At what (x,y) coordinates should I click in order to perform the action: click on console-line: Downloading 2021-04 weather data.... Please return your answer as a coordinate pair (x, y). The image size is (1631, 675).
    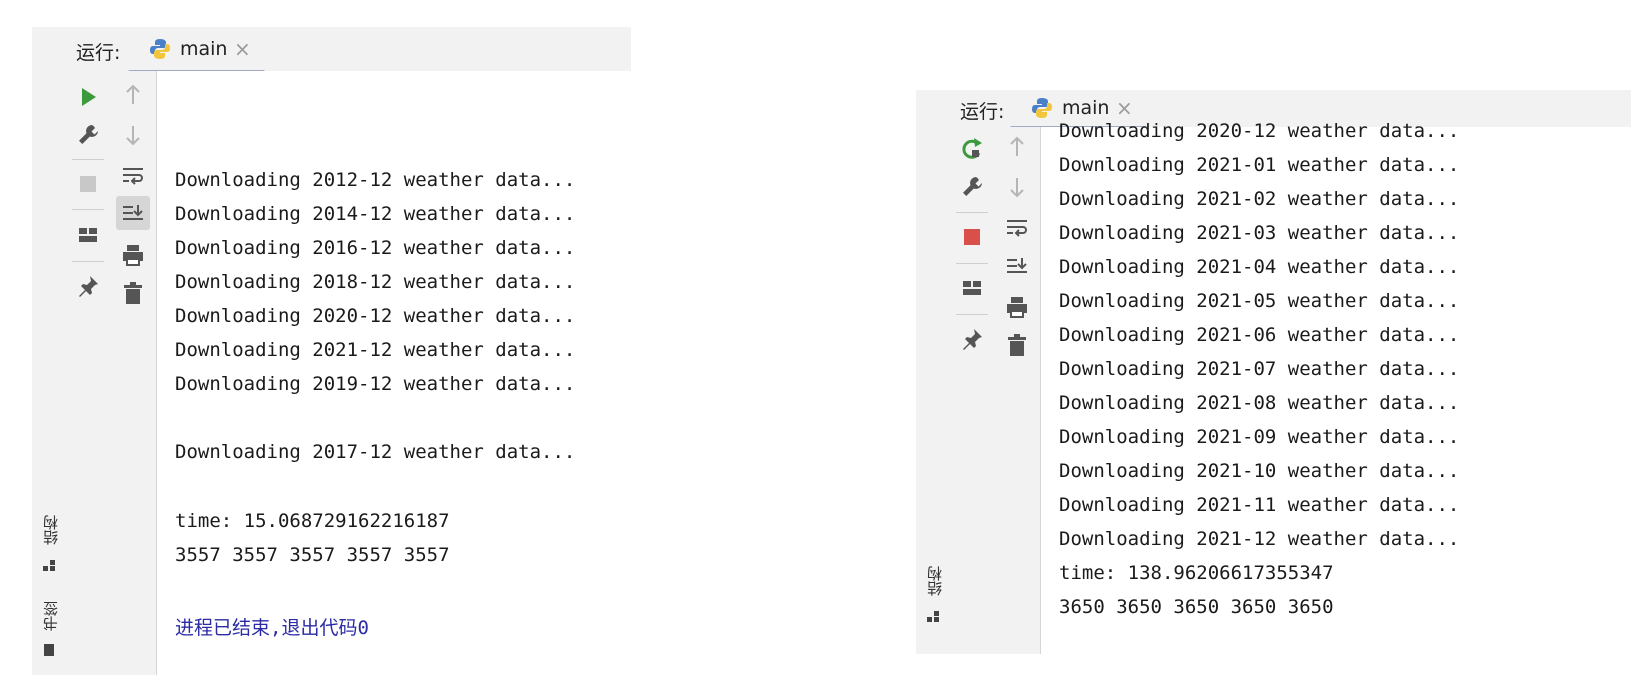
    Looking at the image, I should click on (1259, 267).